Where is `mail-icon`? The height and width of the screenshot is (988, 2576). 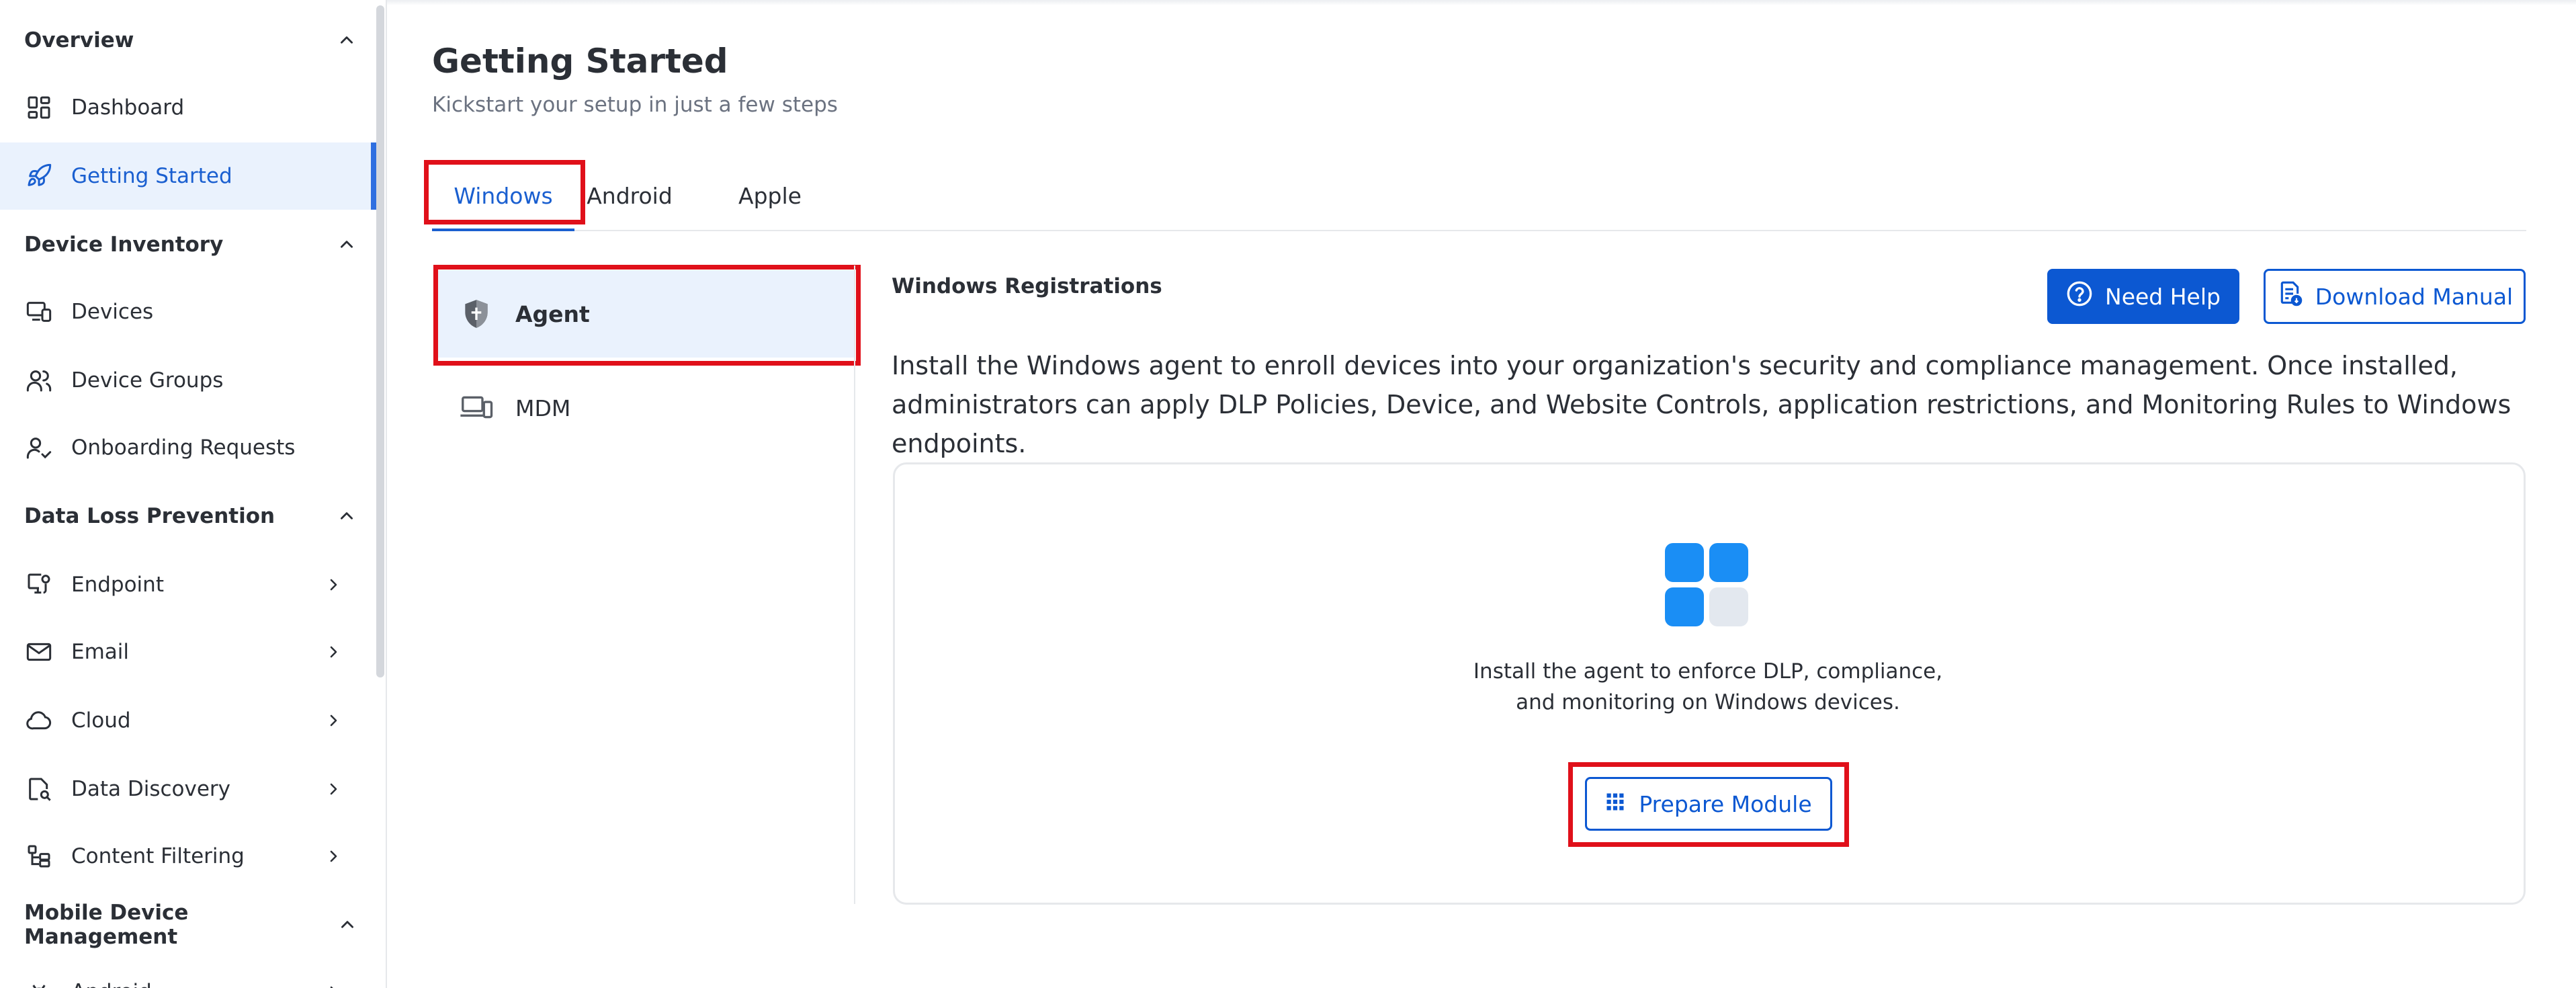 mail-icon is located at coordinates (39, 652).